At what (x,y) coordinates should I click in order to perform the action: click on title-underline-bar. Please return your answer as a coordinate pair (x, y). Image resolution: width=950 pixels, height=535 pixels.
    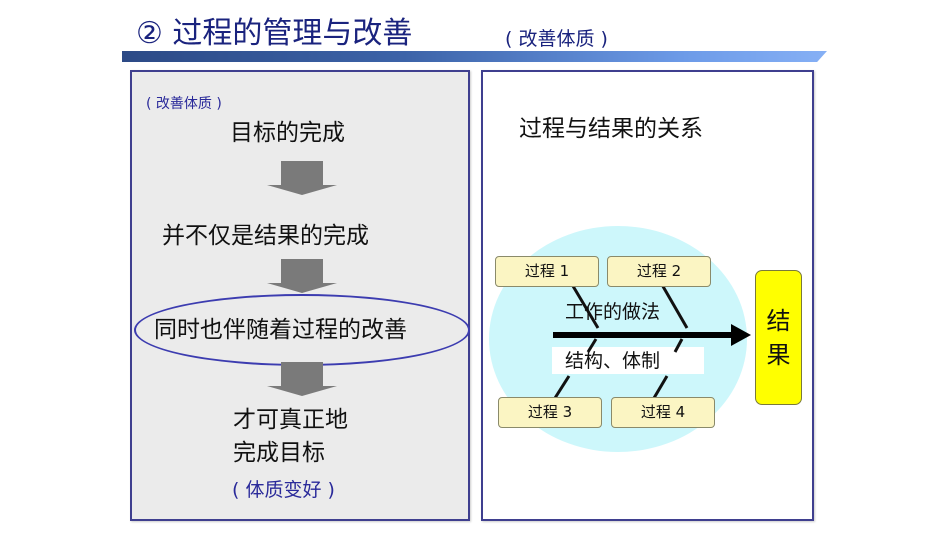
    Looking at the image, I should click on (474, 56).